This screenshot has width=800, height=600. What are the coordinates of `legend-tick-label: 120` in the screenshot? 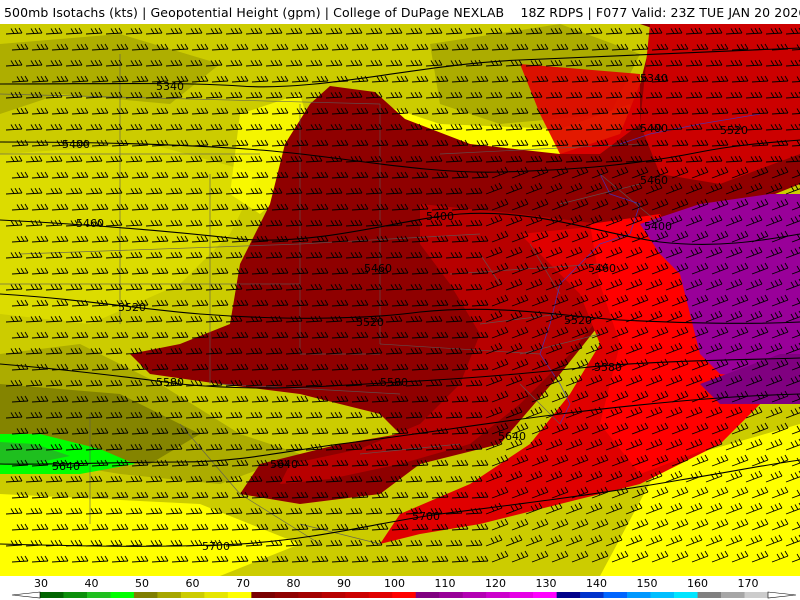 It's located at (495, 583).